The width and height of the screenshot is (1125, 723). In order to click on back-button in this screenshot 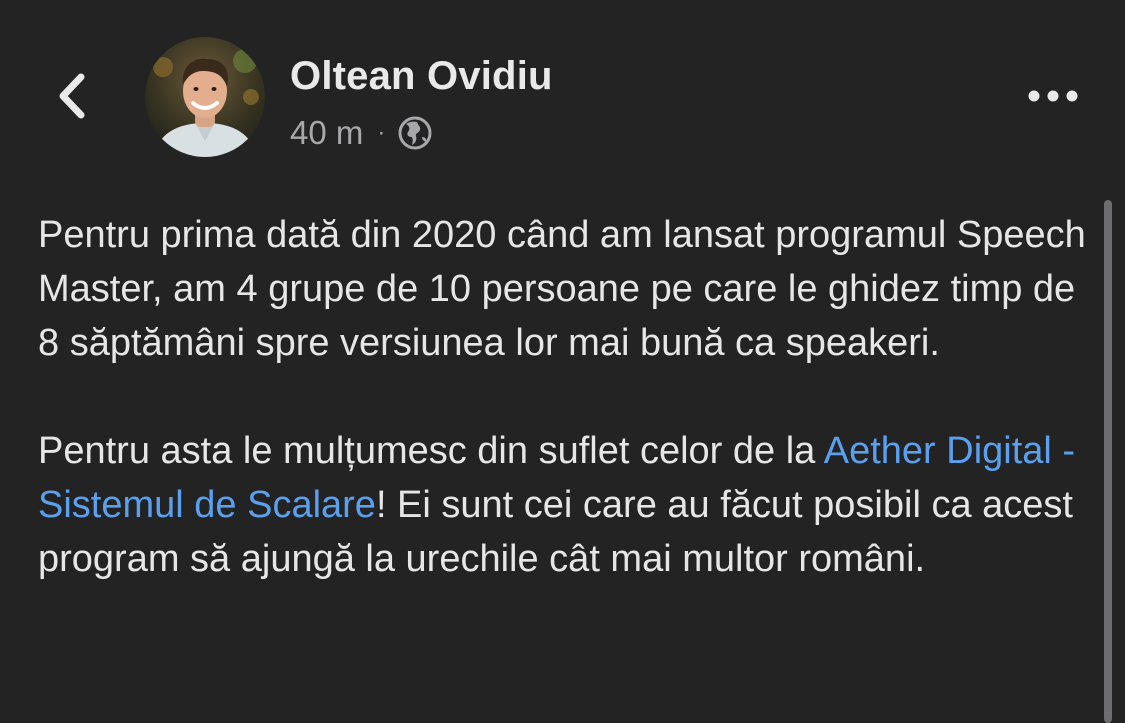, I will do `click(72, 96)`.